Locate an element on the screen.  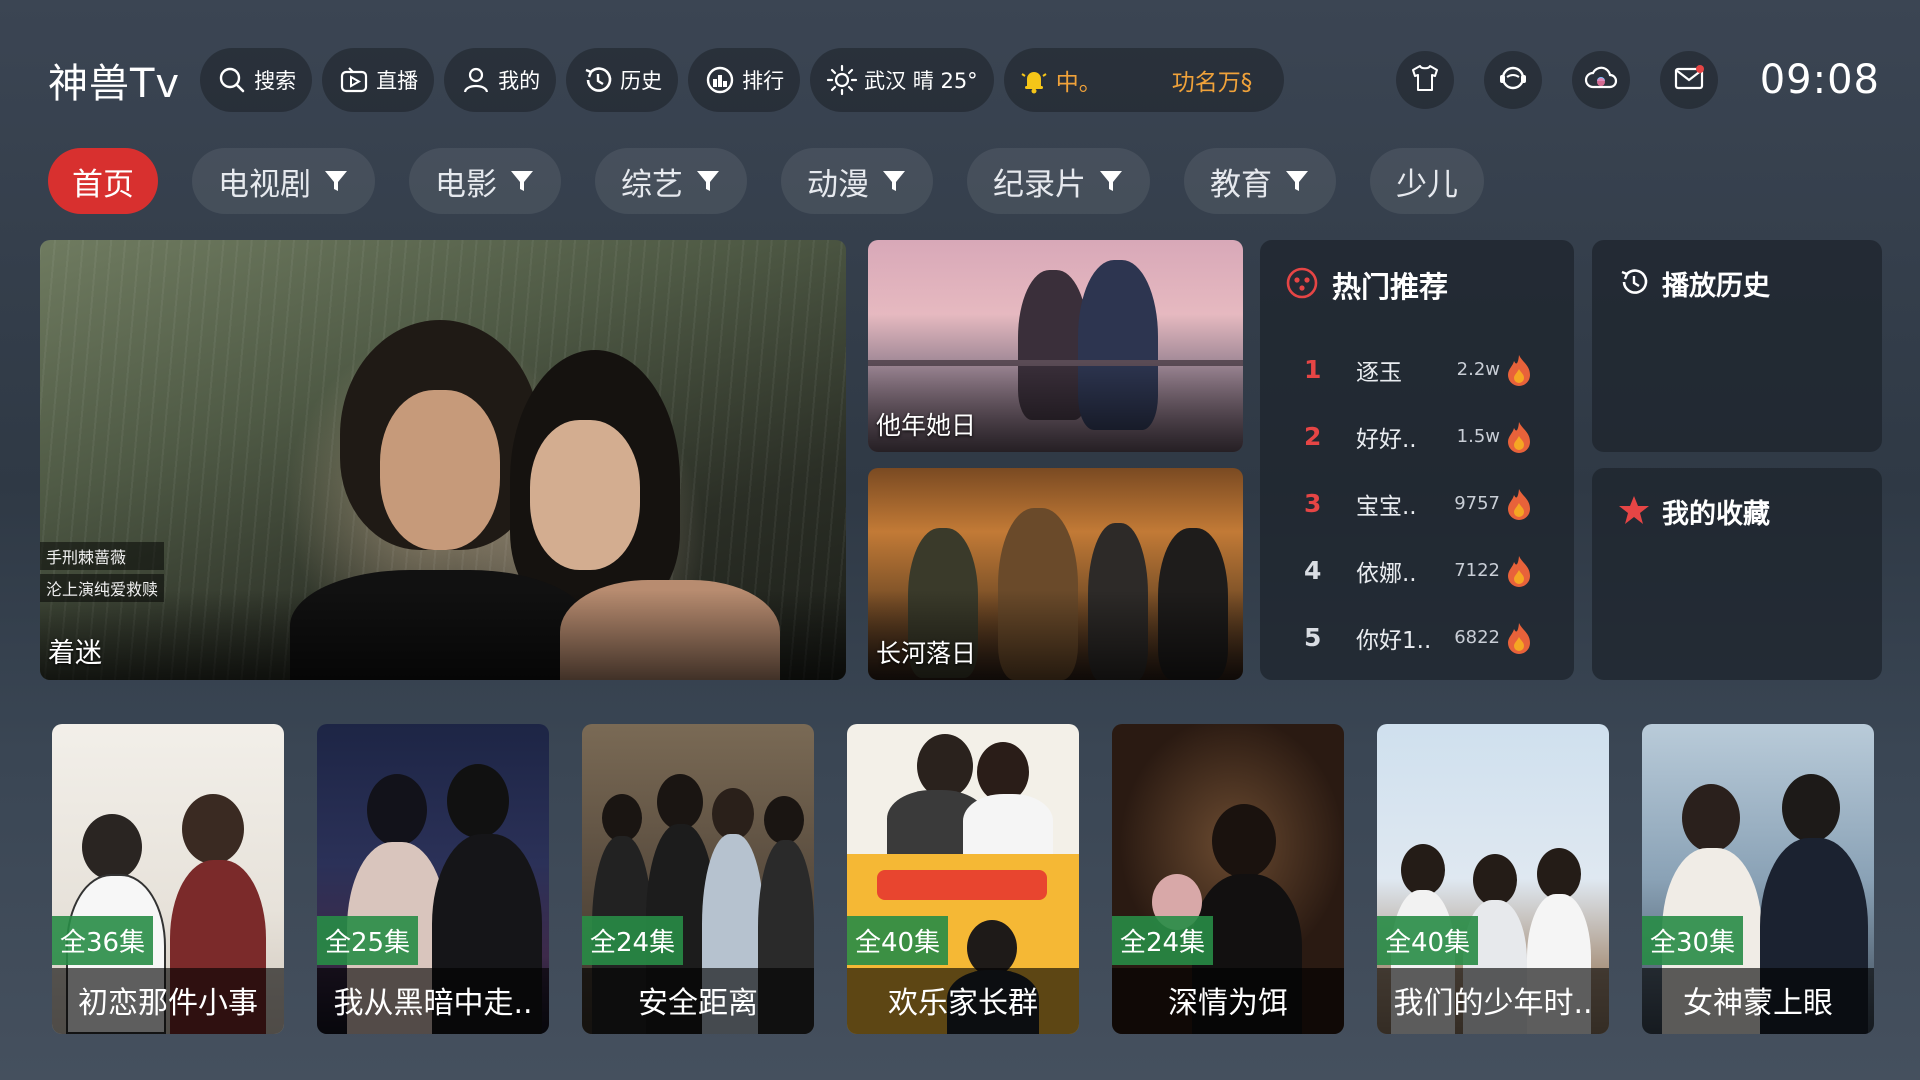
episode-badge: 全25集 is located at coordinates (368, 940).